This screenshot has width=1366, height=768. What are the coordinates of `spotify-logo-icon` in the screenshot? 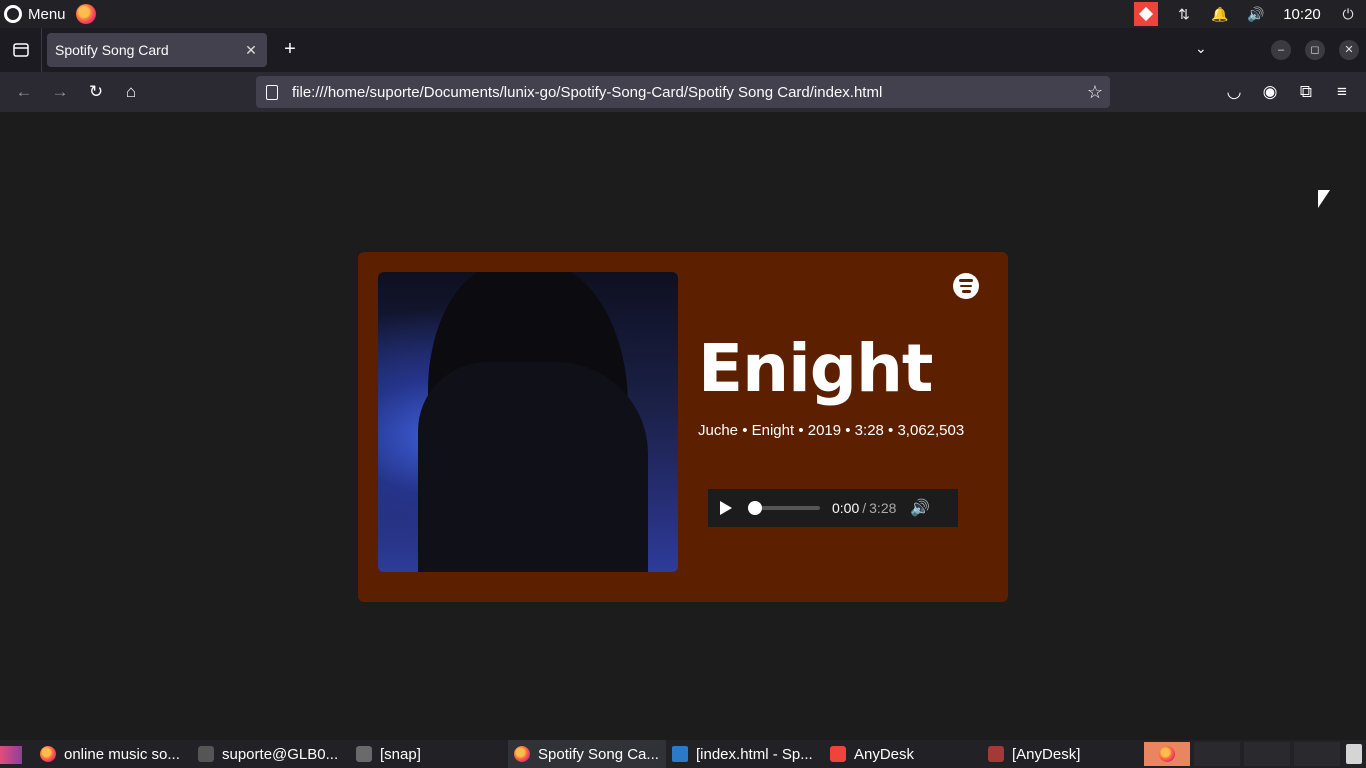 It's located at (966, 286).